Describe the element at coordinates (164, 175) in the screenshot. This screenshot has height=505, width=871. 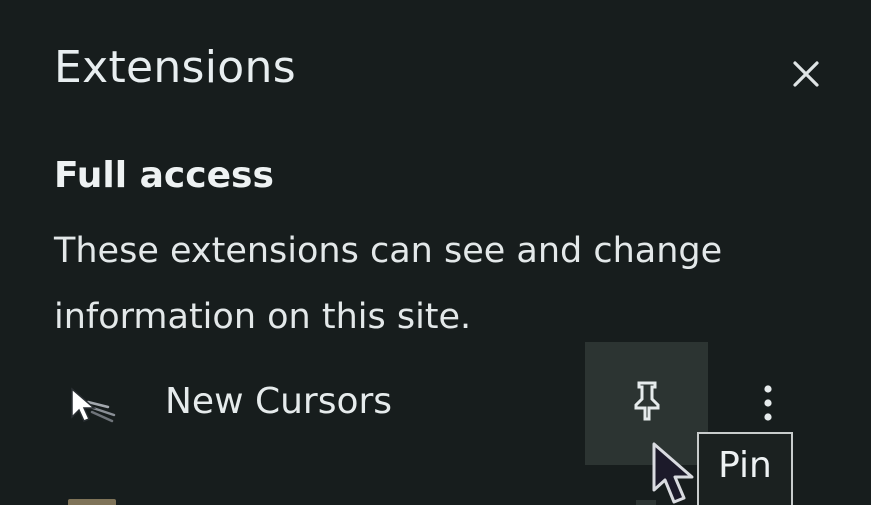
I see `section-title: Full access` at that location.